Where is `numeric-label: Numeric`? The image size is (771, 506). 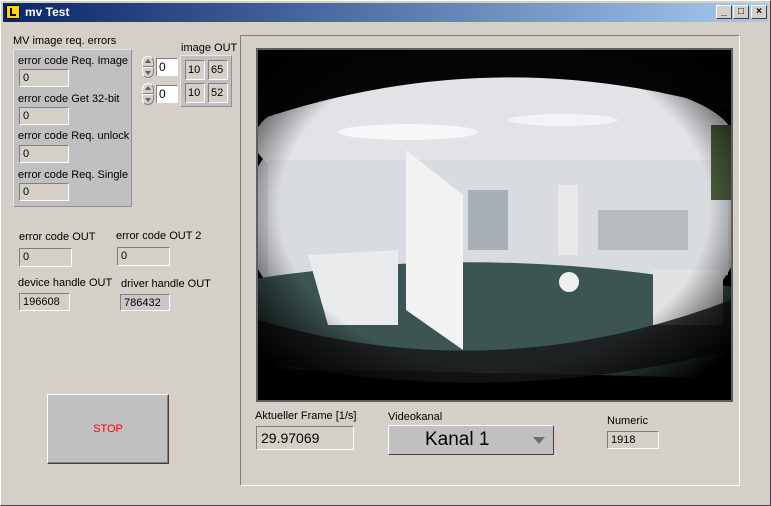
numeric-label: Numeric is located at coordinates (627, 421).